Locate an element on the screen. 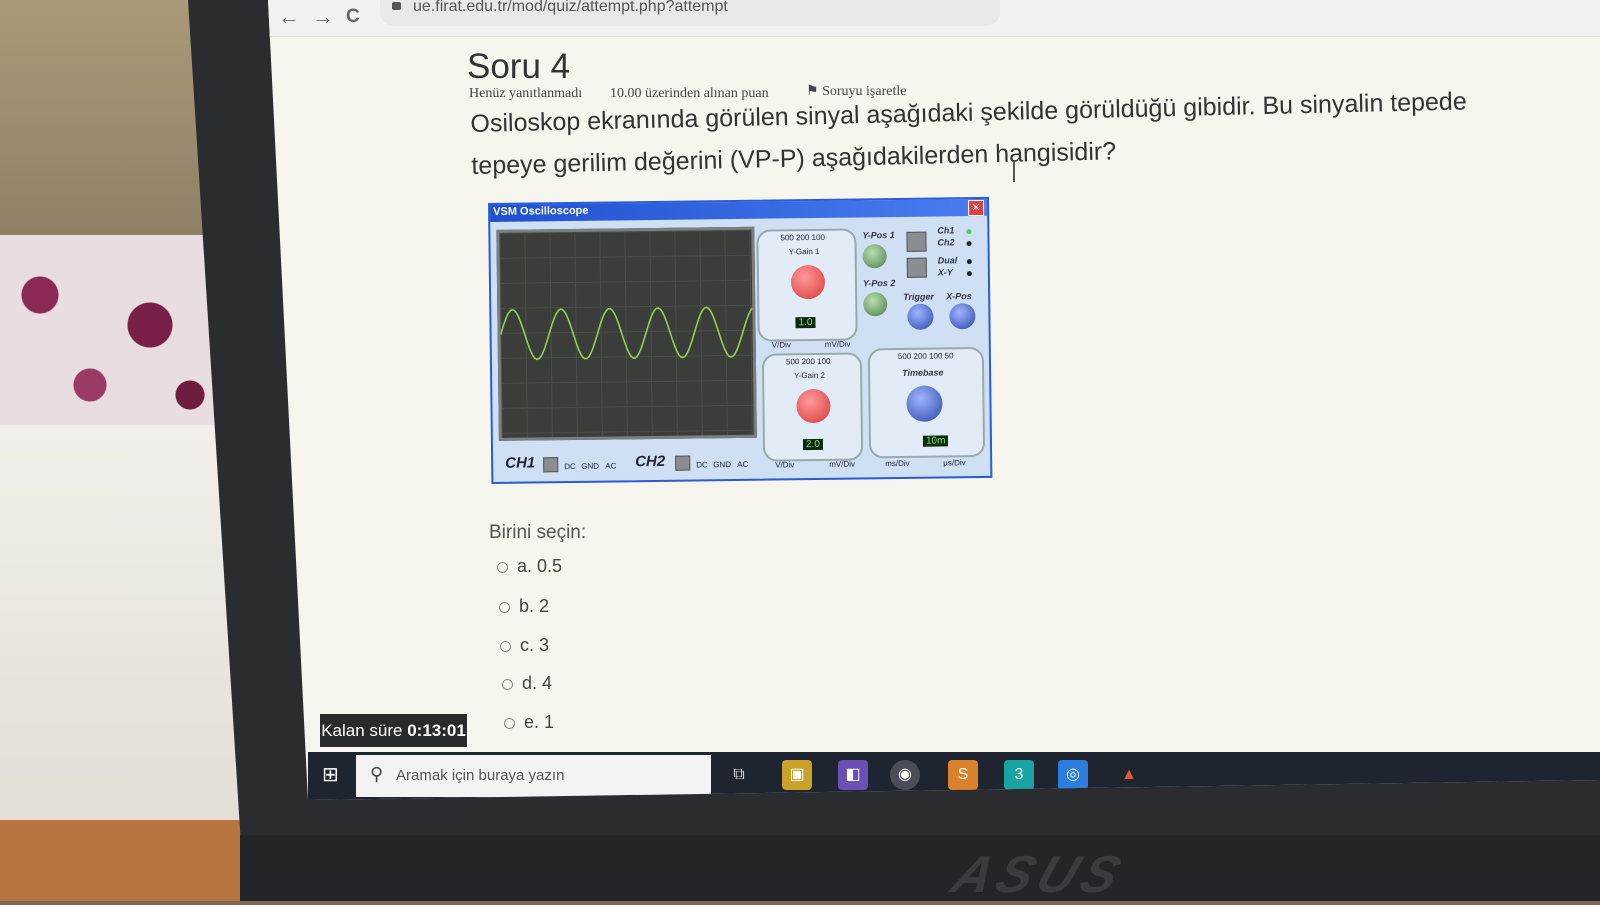  timebase-knob is located at coordinates (924, 403).